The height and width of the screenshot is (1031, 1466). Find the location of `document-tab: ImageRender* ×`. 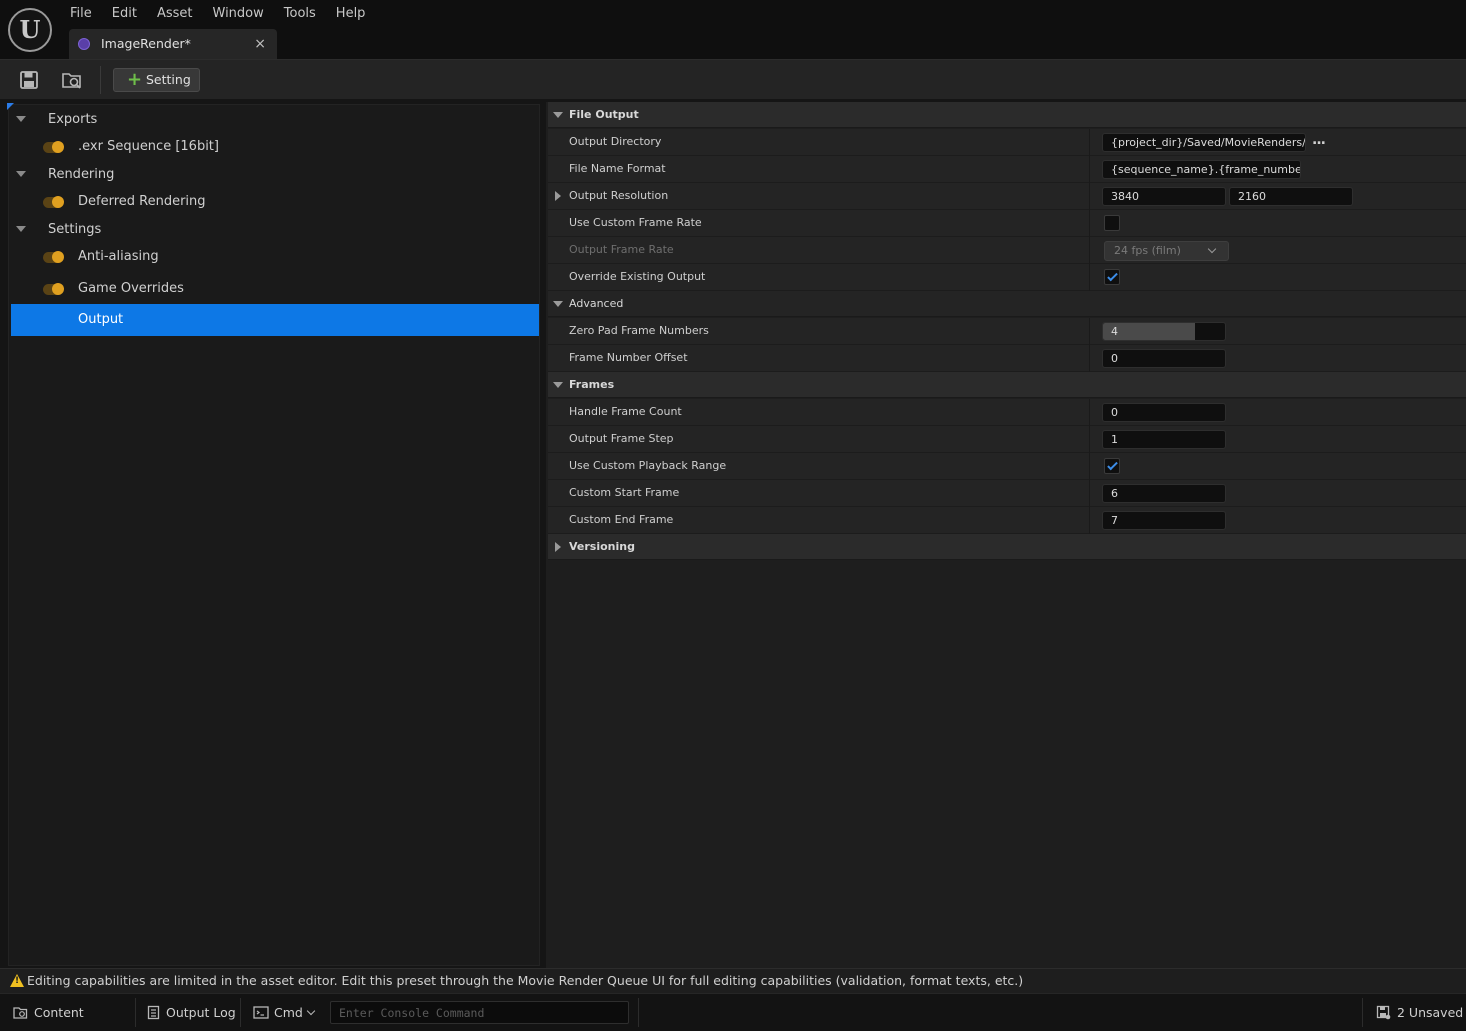

document-tab: ImageRender* × is located at coordinates (173, 44).